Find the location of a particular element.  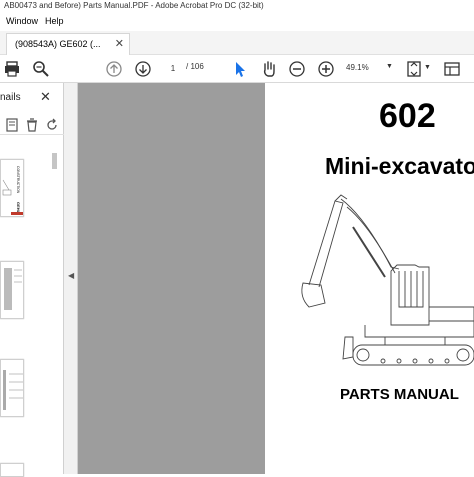

rotate-page-icon is located at coordinates (52, 125).